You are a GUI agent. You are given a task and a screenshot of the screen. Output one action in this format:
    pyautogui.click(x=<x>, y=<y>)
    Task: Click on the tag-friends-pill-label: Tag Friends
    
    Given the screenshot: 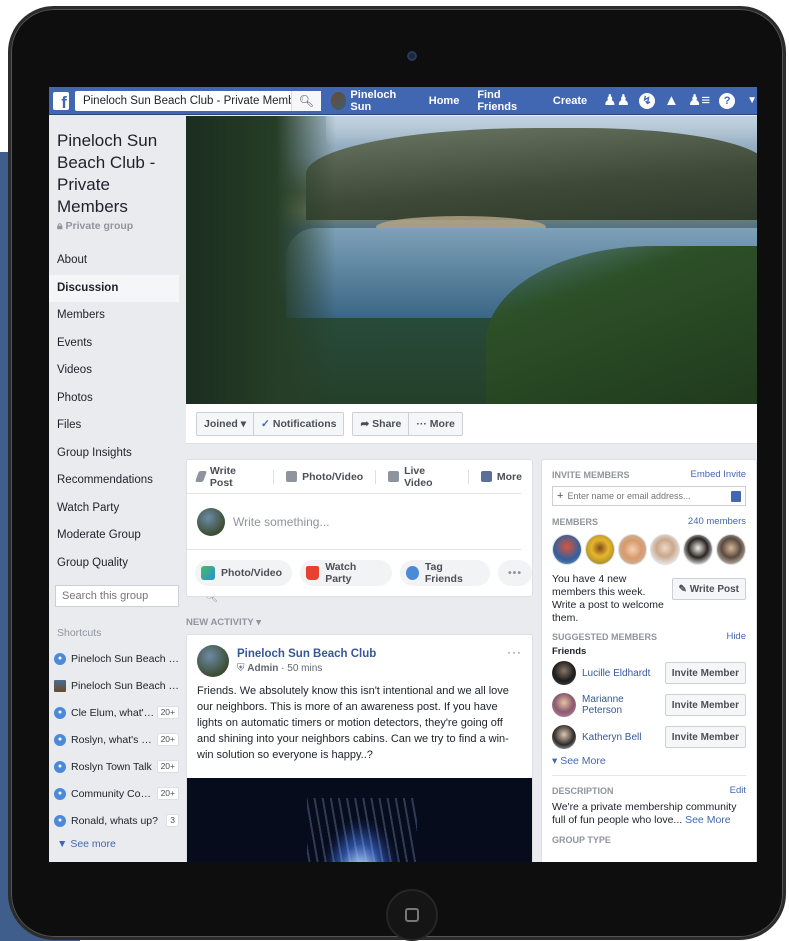 What is the action you would take?
    pyautogui.click(x=443, y=573)
    